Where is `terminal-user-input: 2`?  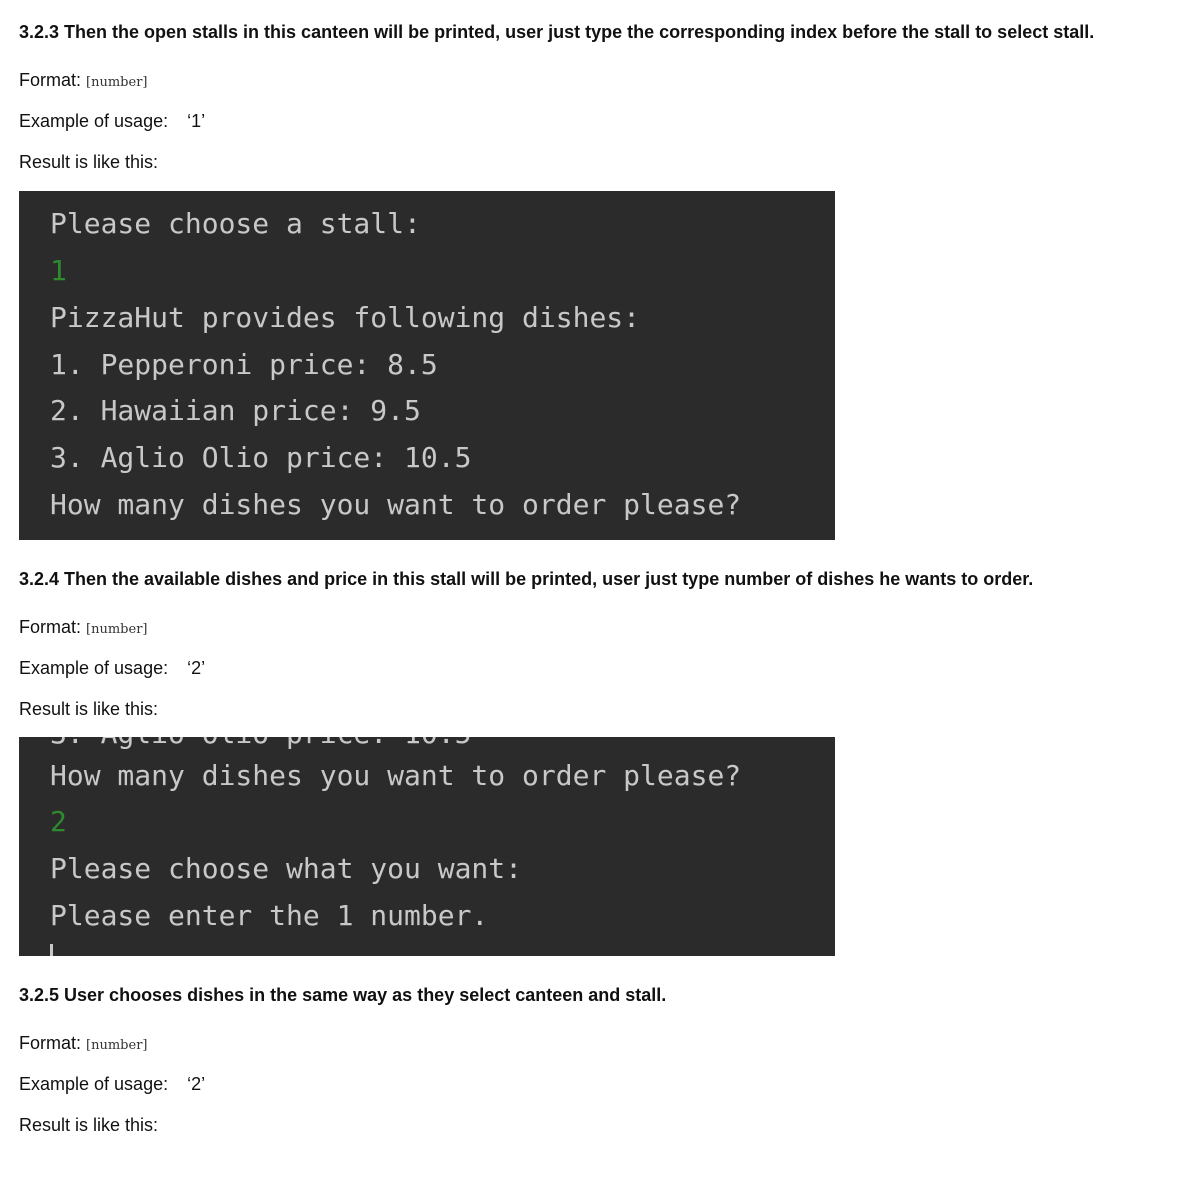
terminal-user-input: 2 is located at coordinates (58, 821).